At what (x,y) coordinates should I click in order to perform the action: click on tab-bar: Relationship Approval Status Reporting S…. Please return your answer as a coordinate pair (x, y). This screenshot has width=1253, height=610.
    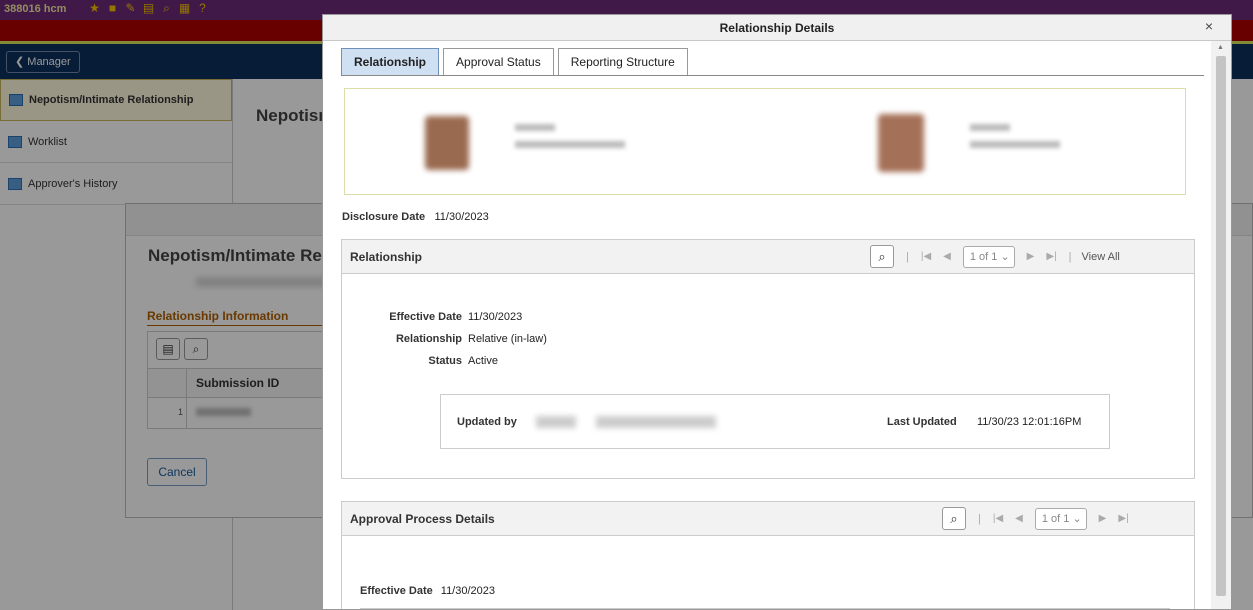
    Looking at the image, I should click on (514, 62).